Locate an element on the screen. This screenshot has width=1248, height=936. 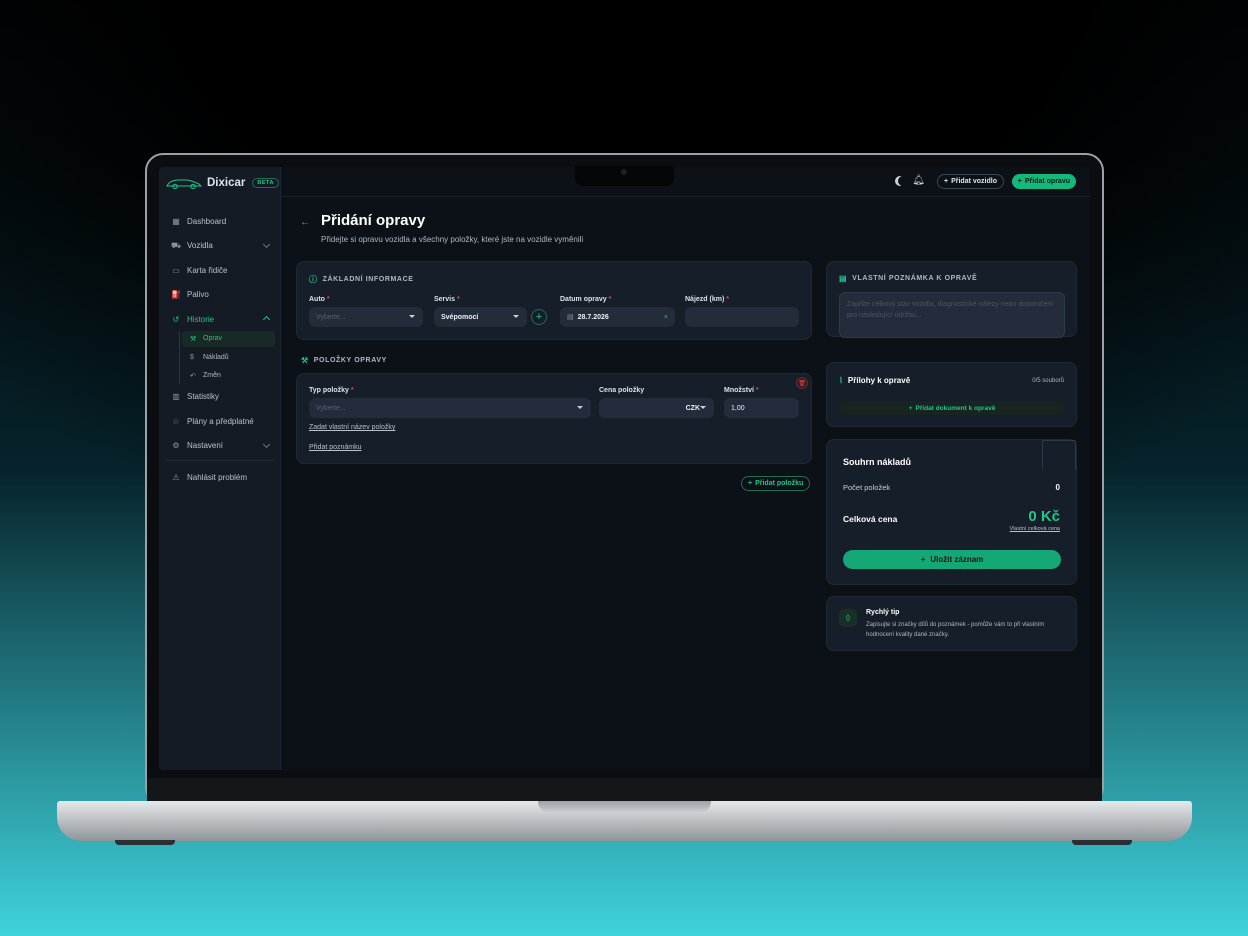
calendar-icon: ▤ is located at coordinates (570, 317).